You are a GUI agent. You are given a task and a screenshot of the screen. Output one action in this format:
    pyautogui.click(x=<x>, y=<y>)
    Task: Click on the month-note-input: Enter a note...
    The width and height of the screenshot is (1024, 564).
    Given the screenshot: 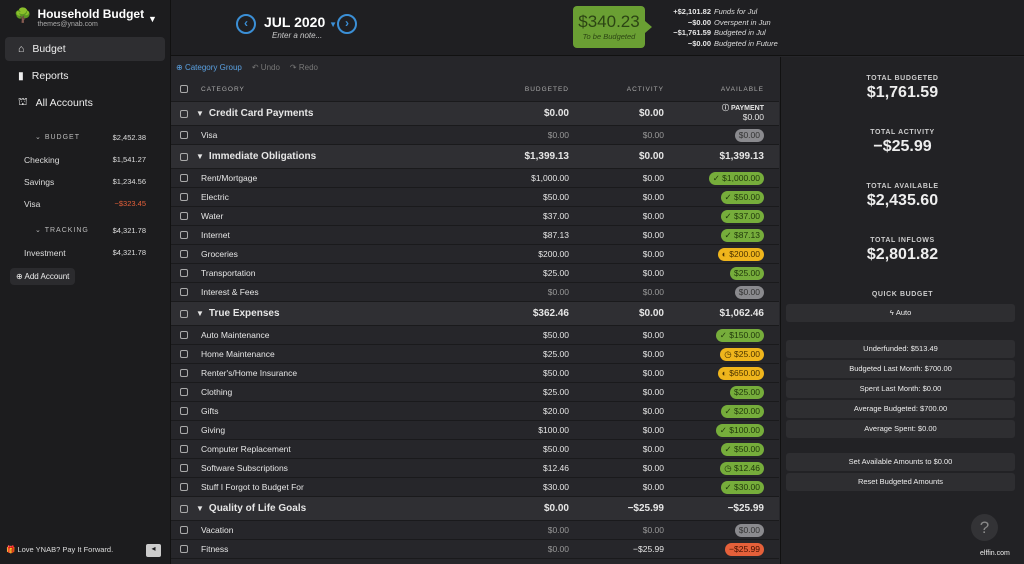 What is the action you would take?
    pyautogui.click(x=297, y=35)
    